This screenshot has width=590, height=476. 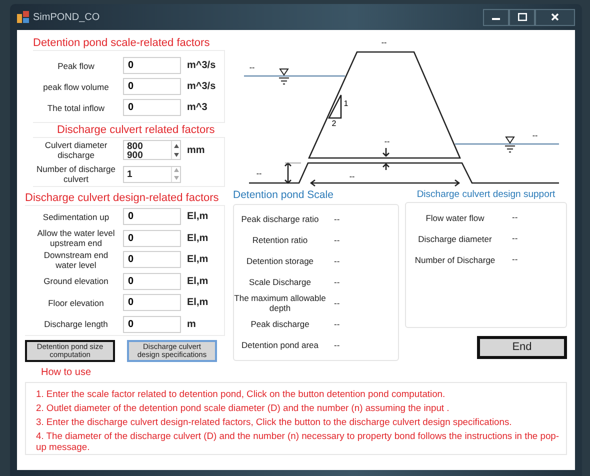 What do you see at coordinates (455, 217) in the screenshot?
I see `result-label: Flow water flow` at bounding box center [455, 217].